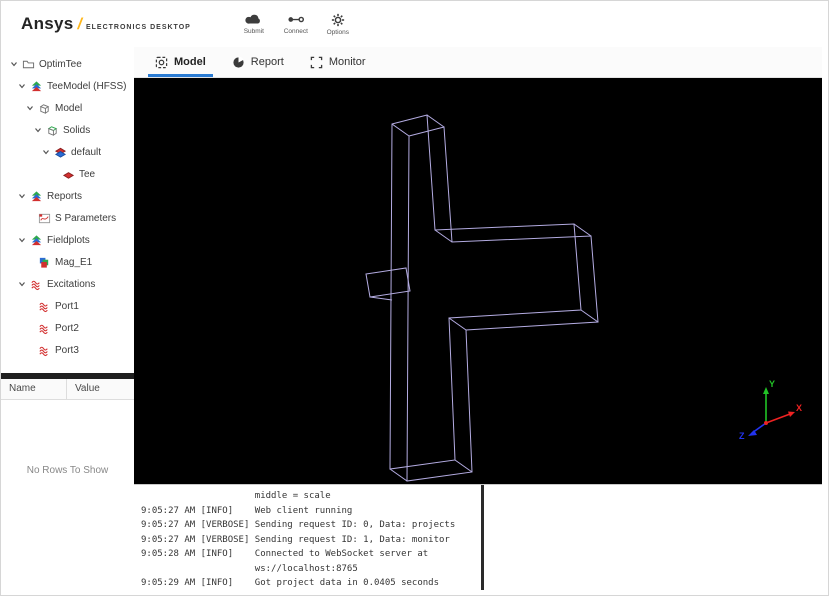 This screenshot has height=596, width=829. What do you see at coordinates (316, 62) in the screenshot?
I see `monitor-tab-icon` at bounding box center [316, 62].